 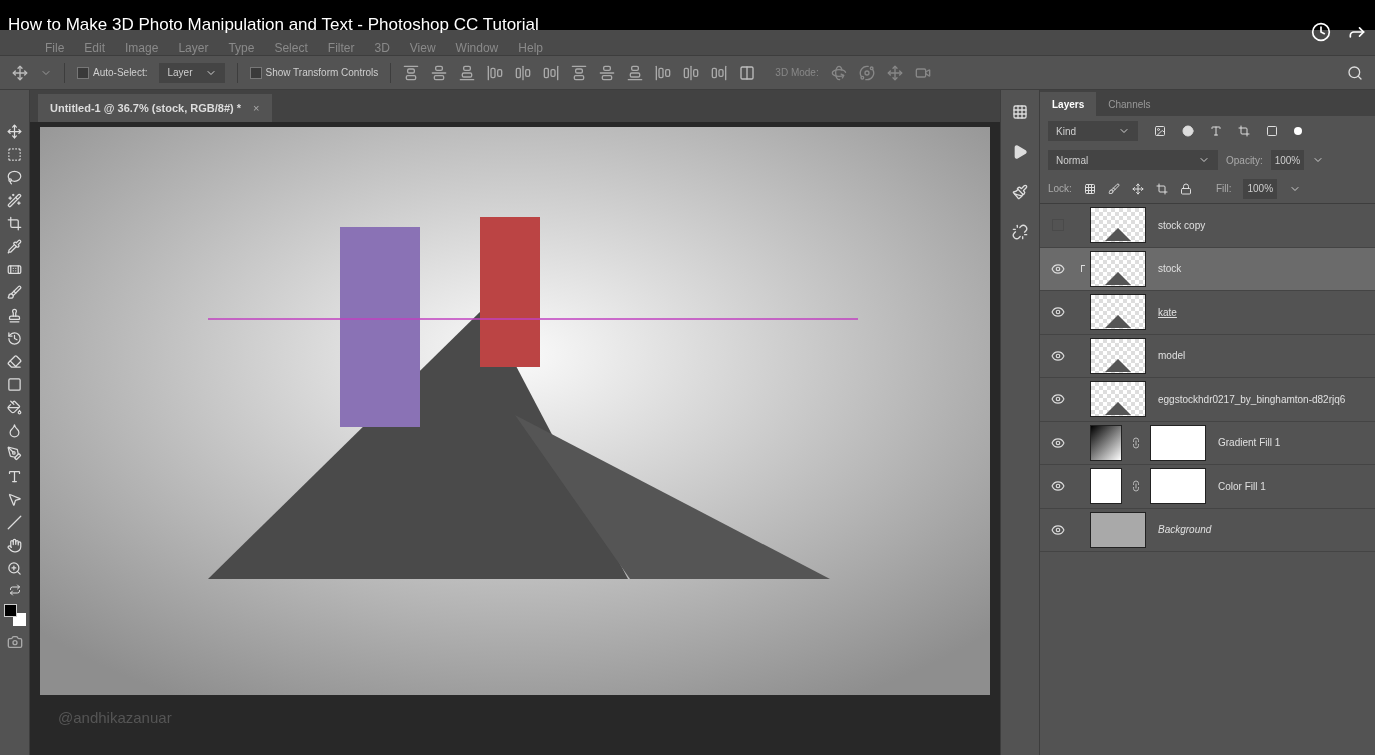 What do you see at coordinates (1207, 269) in the screenshot?
I see `layer-row: stock` at bounding box center [1207, 269].